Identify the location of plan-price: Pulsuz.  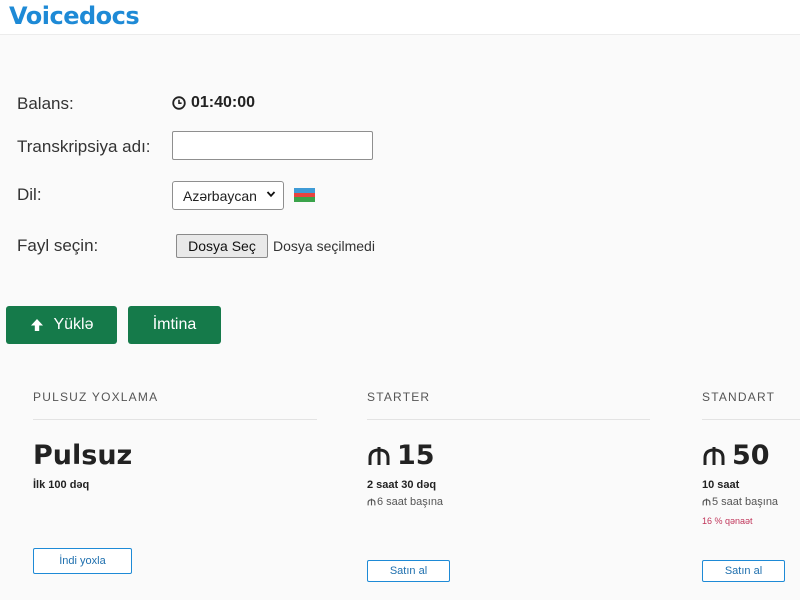
(82, 455).